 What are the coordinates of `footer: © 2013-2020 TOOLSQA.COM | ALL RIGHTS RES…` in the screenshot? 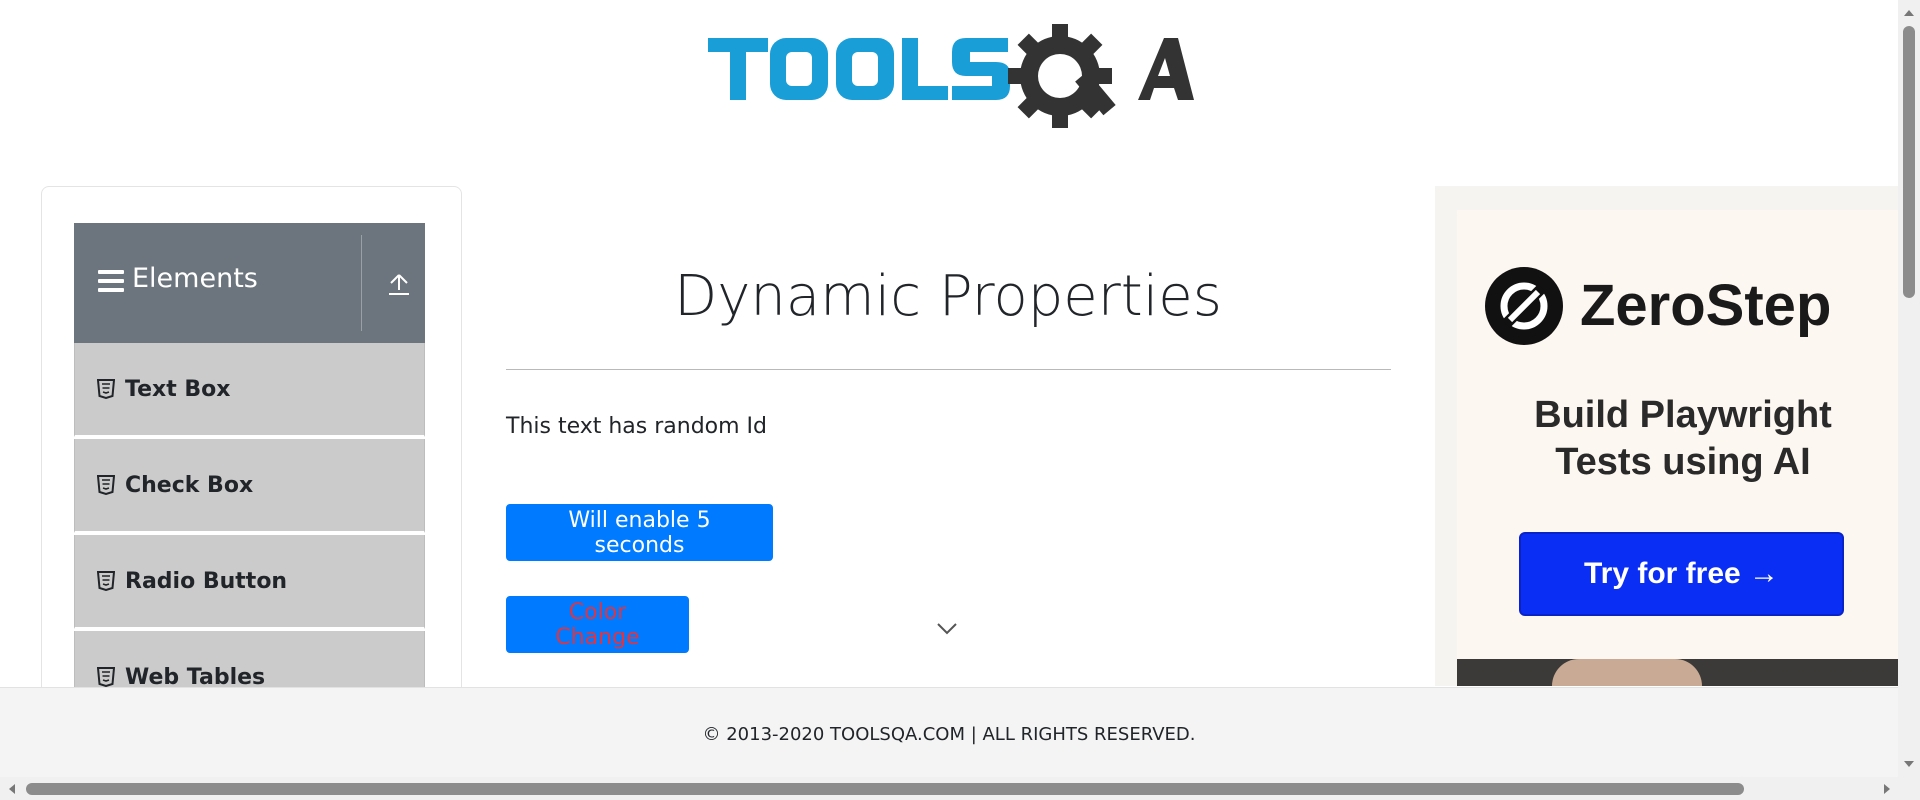 It's located at (949, 732).